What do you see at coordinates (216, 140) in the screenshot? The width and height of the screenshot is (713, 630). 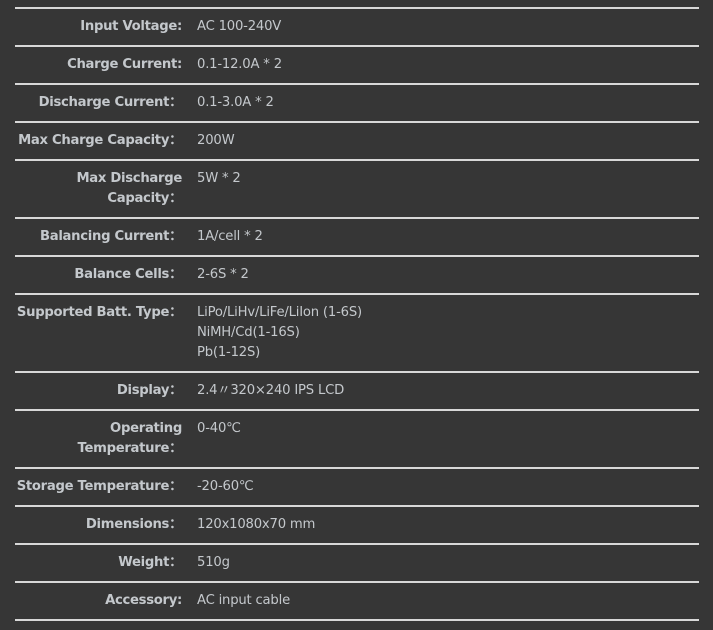 I see `spec-value-line: 200W` at bounding box center [216, 140].